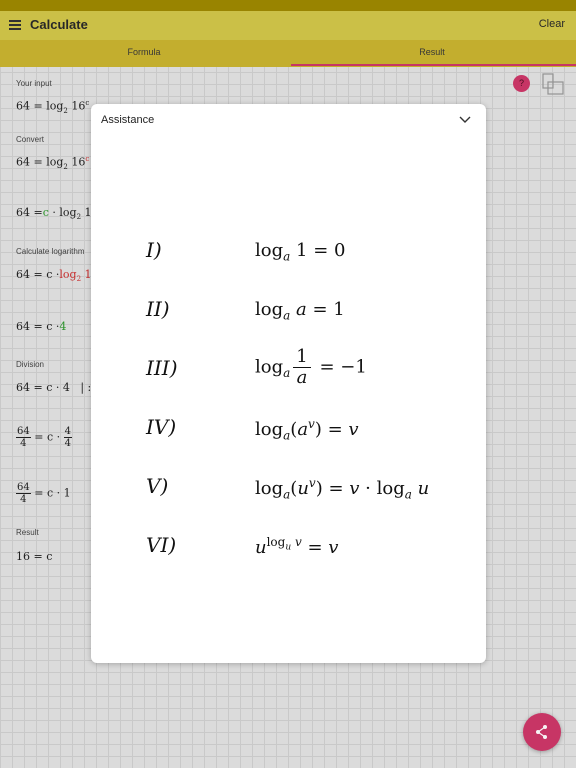 The width and height of the screenshot is (576, 768). Describe the element at coordinates (161, 427) in the screenshot. I see `rule-label-4: IV)` at that location.